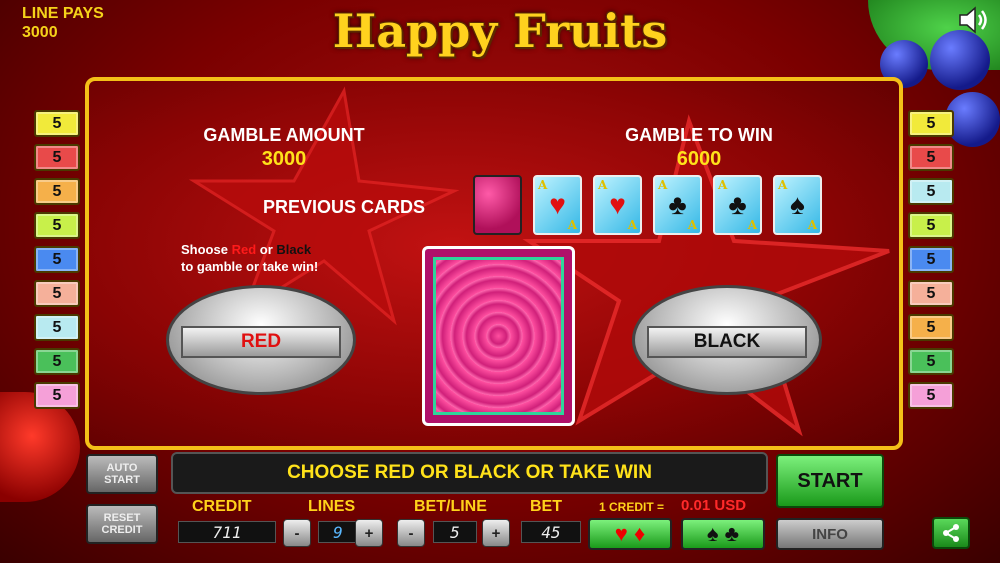 Image resolution: width=1000 pixels, height=563 pixels. I want to click on gamble-black-suits-button: ♠ ♣, so click(723, 534).